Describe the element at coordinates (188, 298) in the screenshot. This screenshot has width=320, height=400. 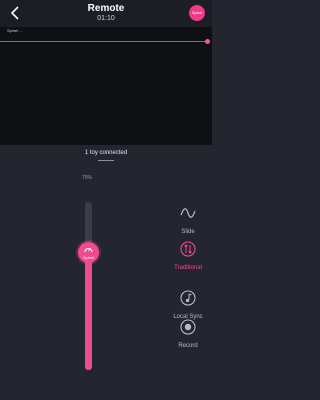
I see `music-sync-icon` at that location.